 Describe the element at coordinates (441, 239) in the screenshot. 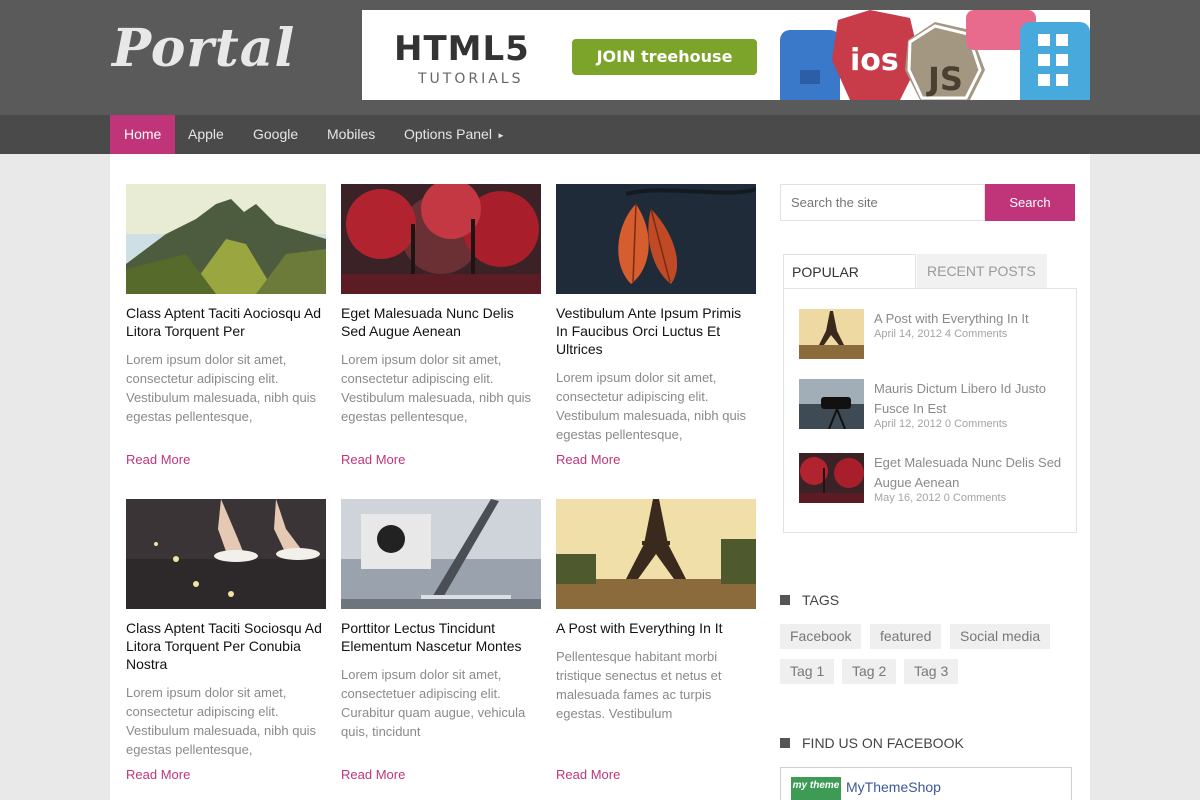

I see `post-thumbnail-red-forest` at that location.